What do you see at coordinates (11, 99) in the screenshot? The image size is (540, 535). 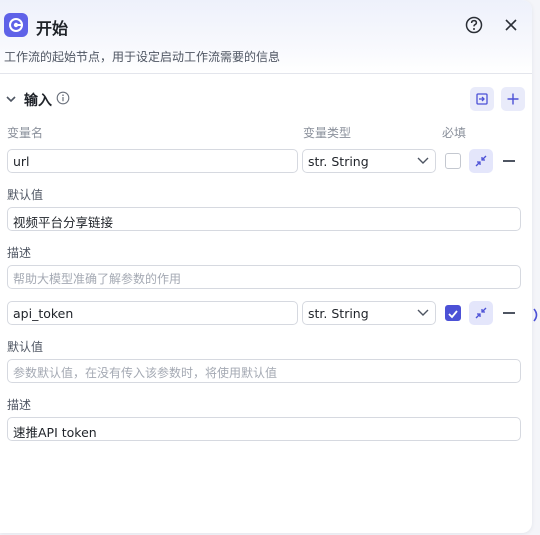 I see `collapse-chevron-icon` at bounding box center [11, 99].